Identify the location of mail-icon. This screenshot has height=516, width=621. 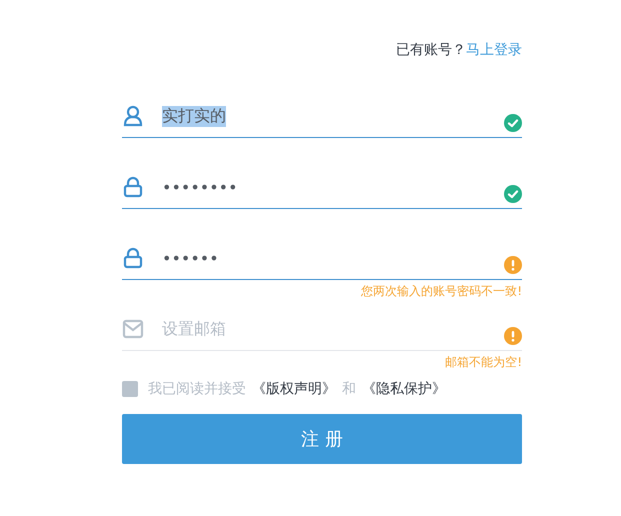
(133, 329).